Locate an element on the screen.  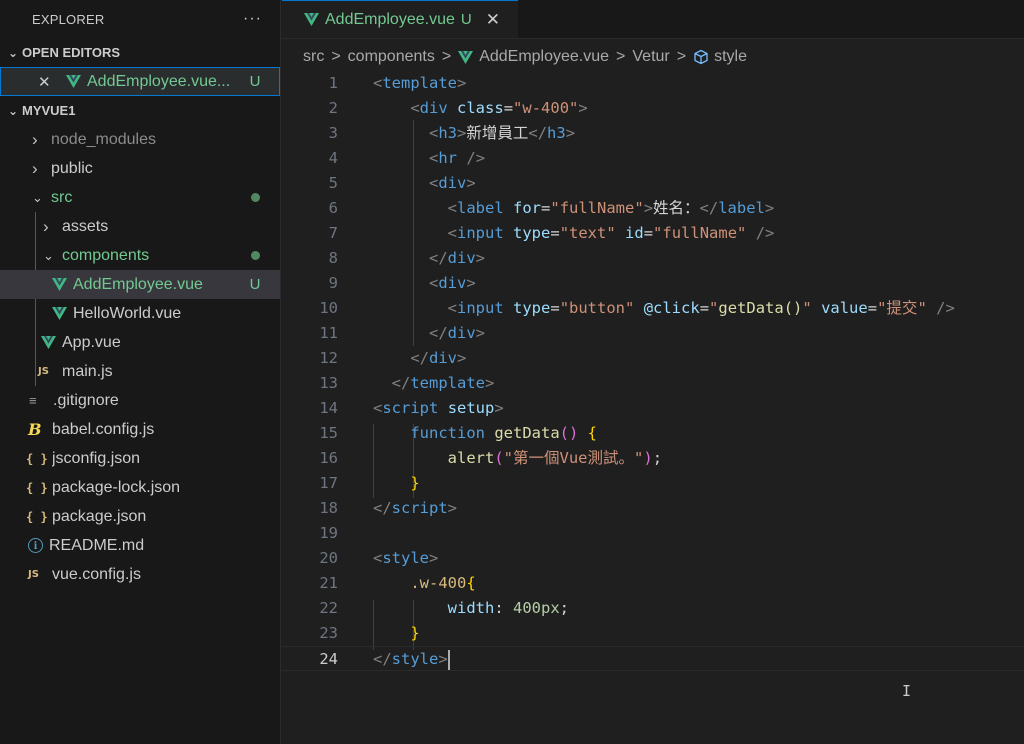
tree-item-jsconfig: { } jsconfig.json is located at coordinates (140, 458).